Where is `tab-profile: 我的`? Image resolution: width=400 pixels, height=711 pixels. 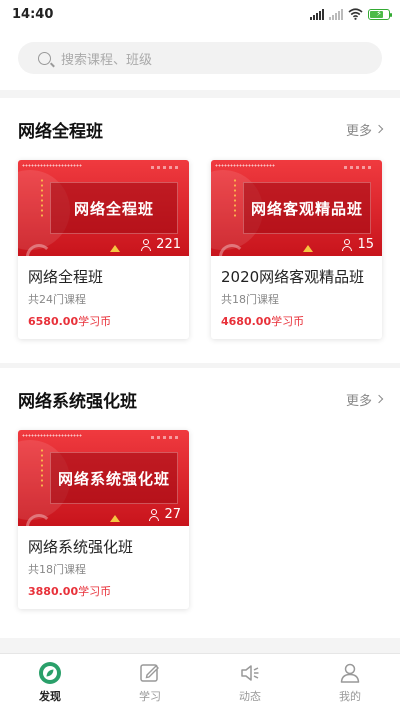
tab-profile: 我的 is located at coordinates (350, 682).